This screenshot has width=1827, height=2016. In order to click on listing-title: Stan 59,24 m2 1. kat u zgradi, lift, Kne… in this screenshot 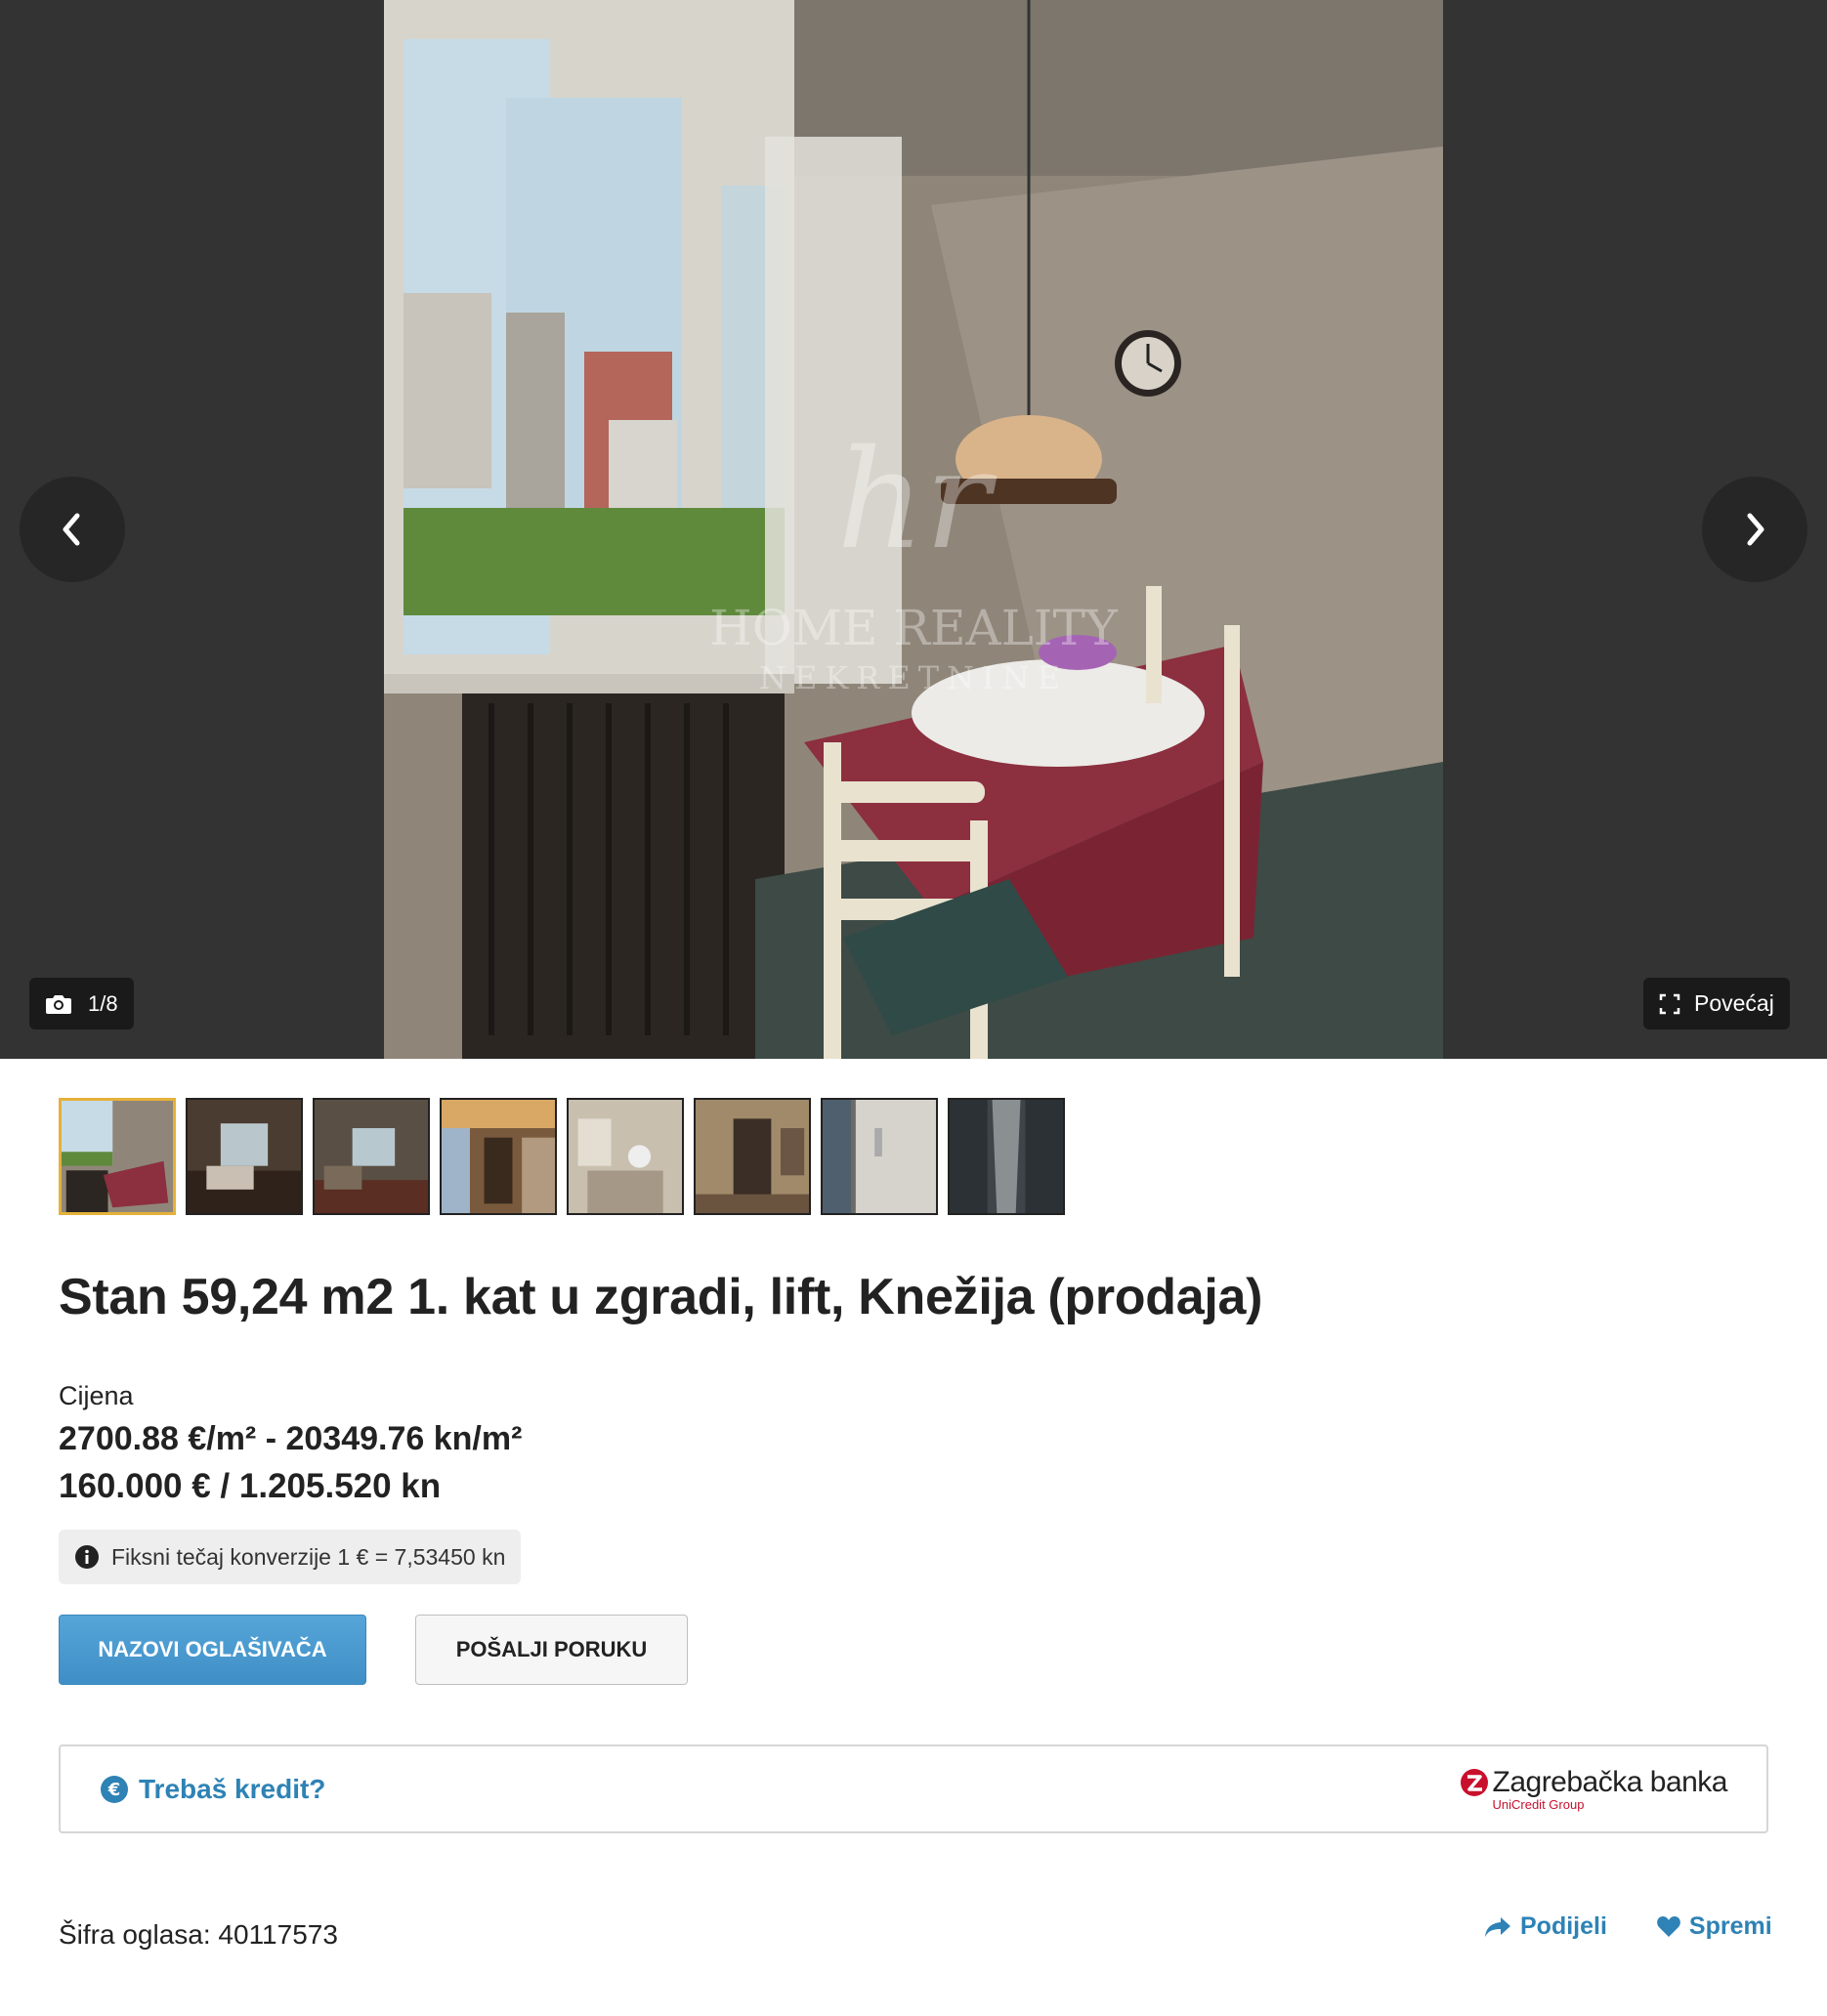, I will do `click(661, 1297)`.